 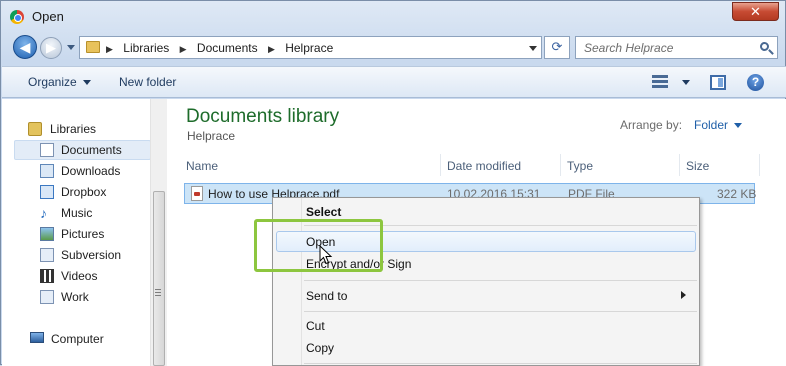 What do you see at coordinates (667, 47) in the screenshot?
I see `search-input` at bounding box center [667, 47].